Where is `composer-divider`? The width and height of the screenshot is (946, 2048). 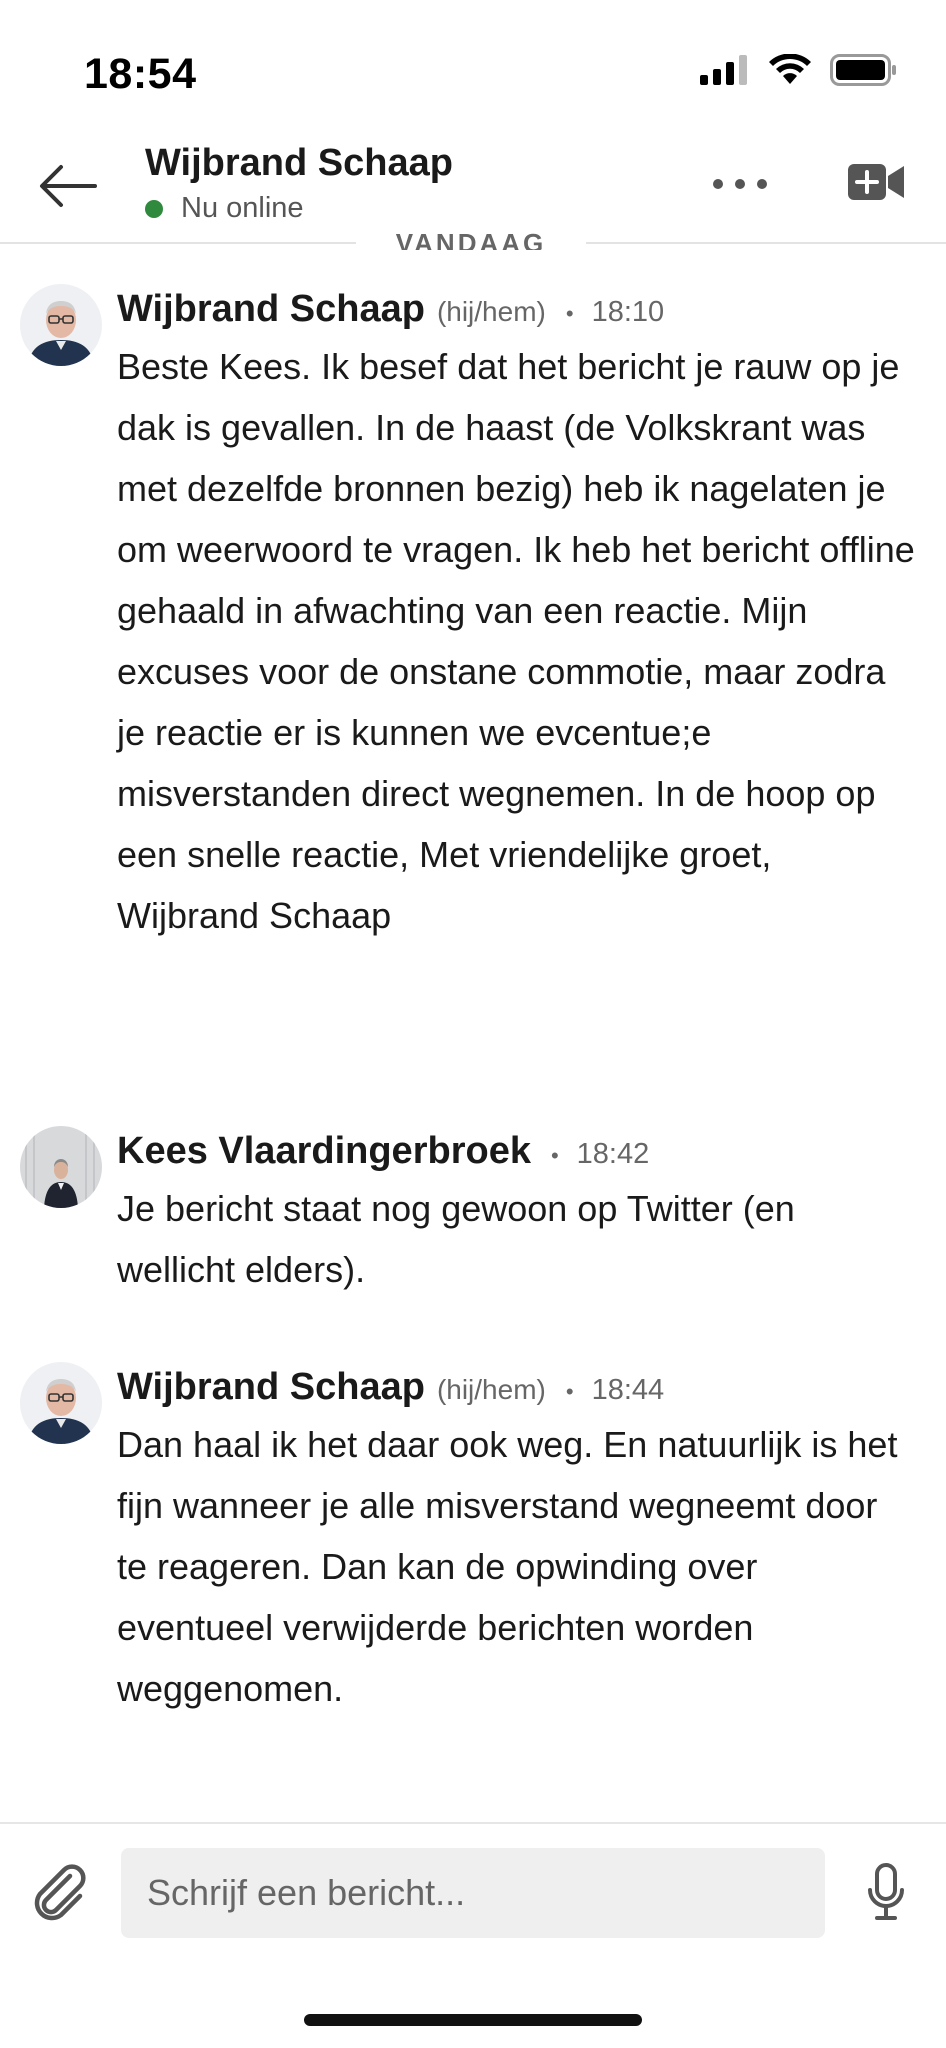 composer-divider is located at coordinates (473, 1823).